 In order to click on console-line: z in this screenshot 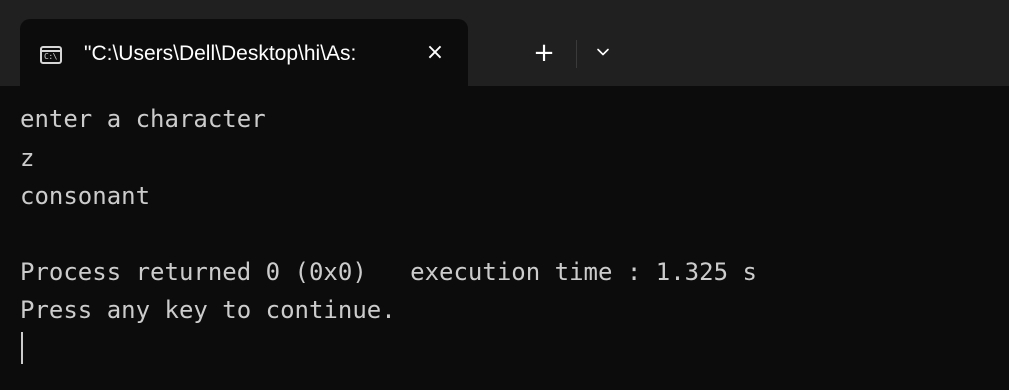, I will do `click(27, 158)`.